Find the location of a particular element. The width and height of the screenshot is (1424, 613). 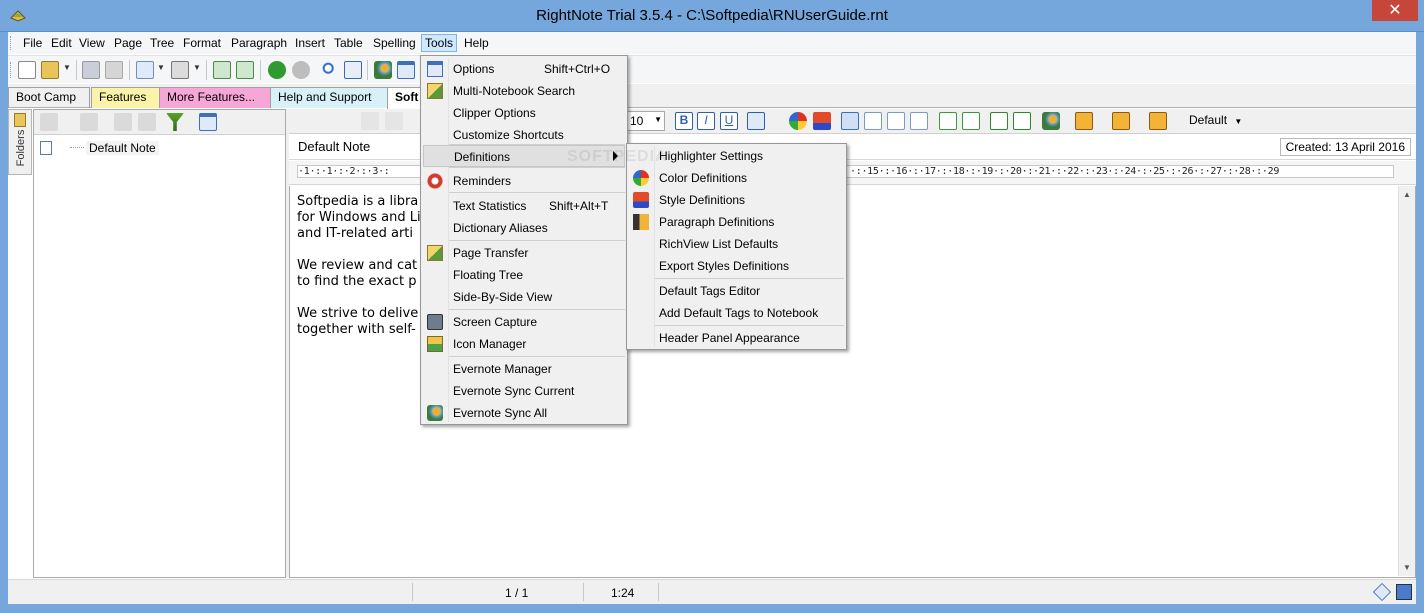

menu-table: Table is located at coordinates (348, 43).